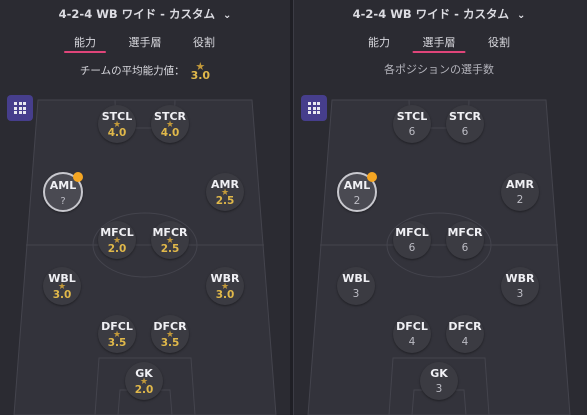 Image resolution: width=587 pixels, height=415 pixels. What do you see at coordinates (117, 334) in the screenshot?
I see `position-dfcl: DFCL ★ 3.5` at bounding box center [117, 334].